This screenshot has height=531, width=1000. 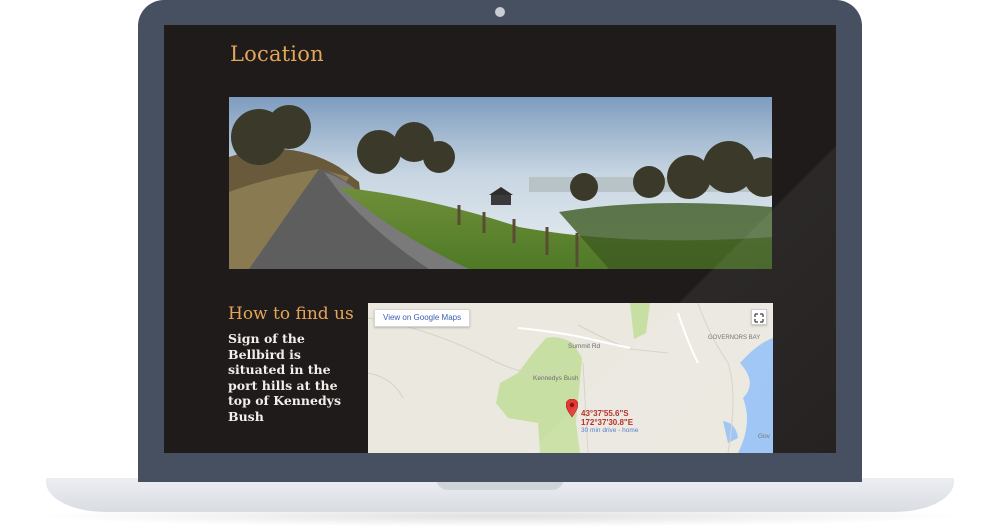 I want to click on map-coordinates-lat: 43°37'55.6"S, so click(x=605, y=413).